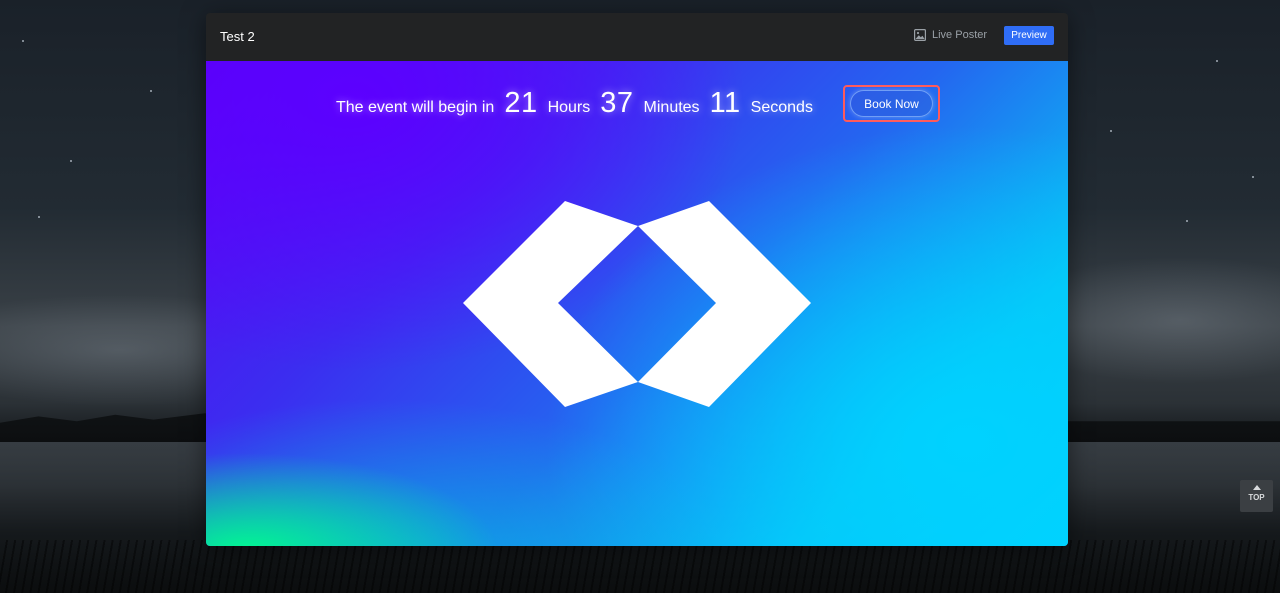 The height and width of the screenshot is (593, 1280). What do you see at coordinates (1029, 35) in the screenshot?
I see `preview-button: Preview` at bounding box center [1029, 35].